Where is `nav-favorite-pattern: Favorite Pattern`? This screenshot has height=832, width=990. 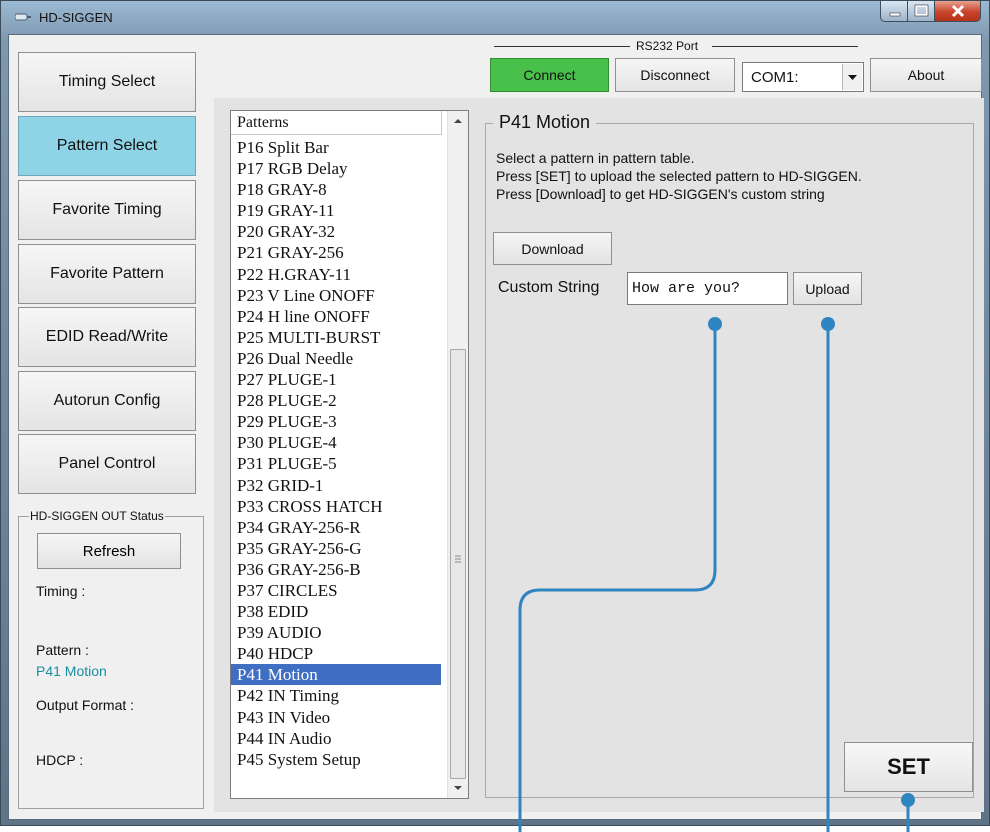
nav-favorite-pattern: Favorite Pattern is located at coordinates (107, 274).